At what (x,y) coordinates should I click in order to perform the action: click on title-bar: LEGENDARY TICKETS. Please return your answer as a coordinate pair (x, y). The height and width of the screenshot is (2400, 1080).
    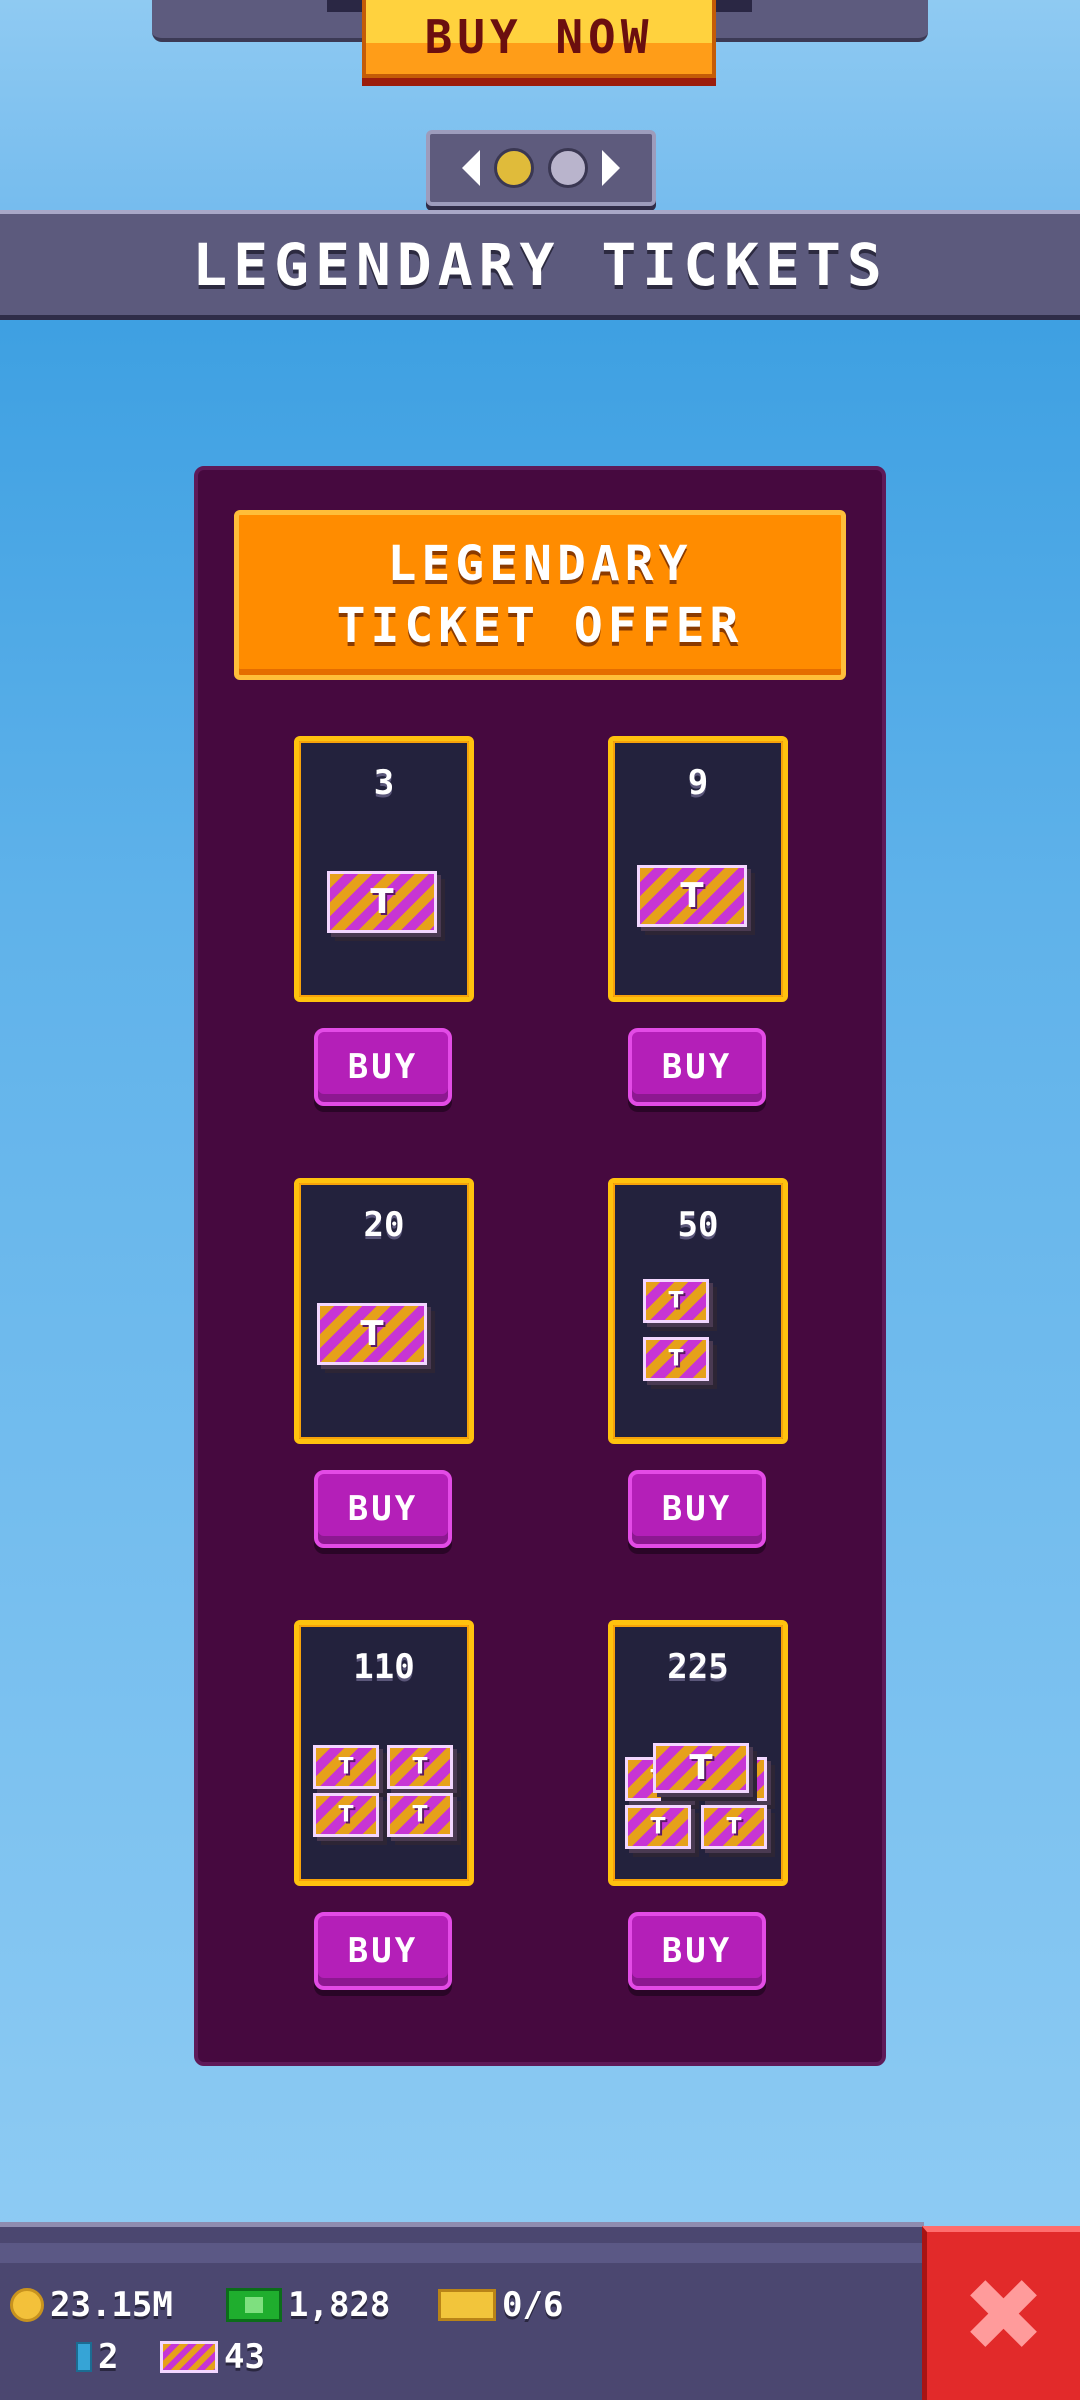
    Looking at the image, I should click on (540, 265).